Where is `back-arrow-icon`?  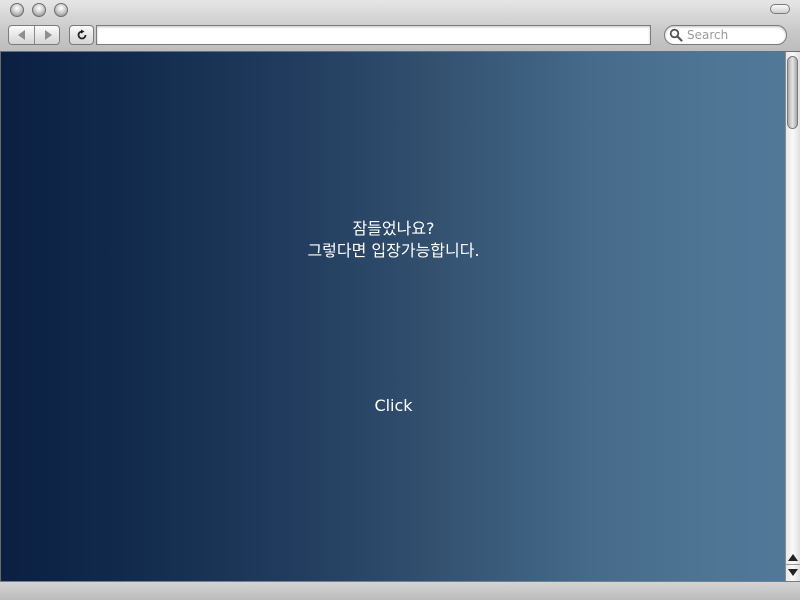
back-arrow-icon is located at coordinates (21, 35).